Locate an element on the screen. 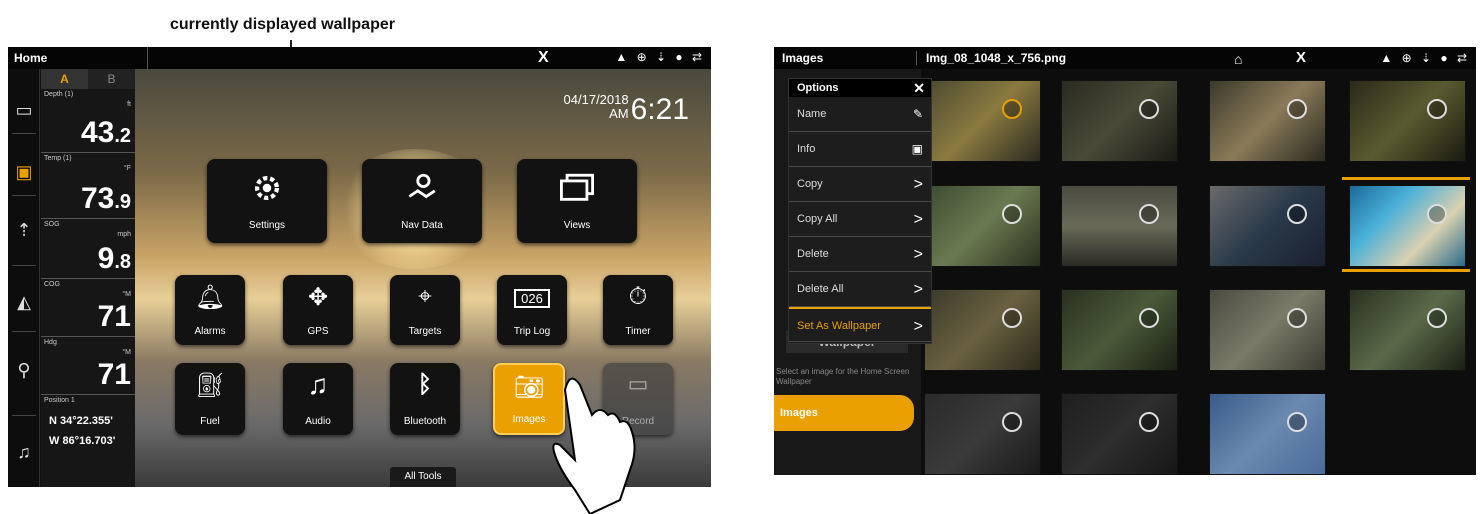 The image size is (1483, 514). gps-tile: ✥ GPS is located at coordinates (318, 310).